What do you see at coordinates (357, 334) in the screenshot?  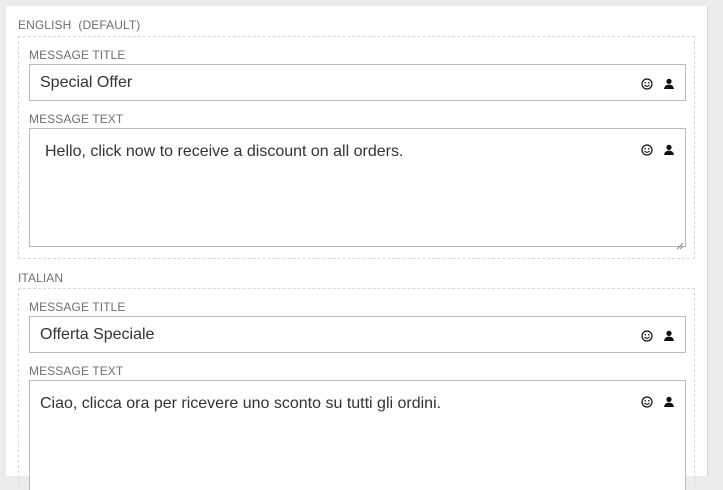 I see `message-title-input-italian: Offerta Speciale` at bounding box center [357, 334].